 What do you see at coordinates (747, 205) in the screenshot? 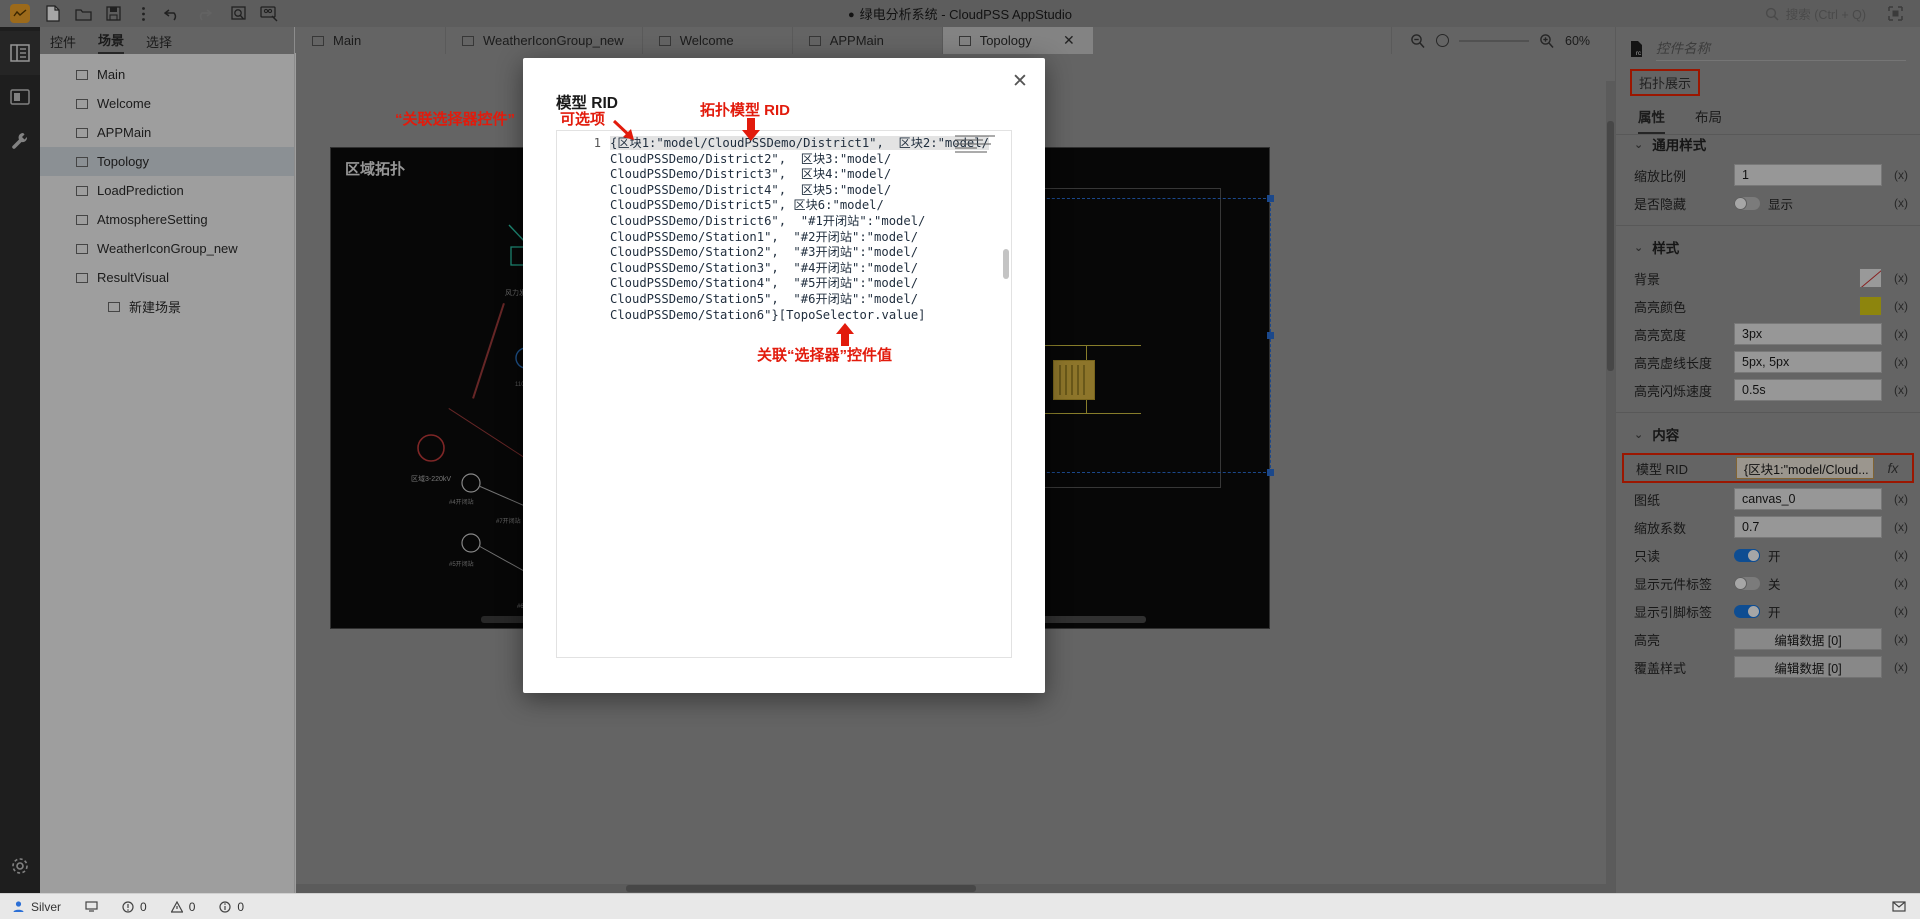
I see `code-line-5: CloudPSSDemo/District5", 区块6:"model/` at bounding box center [747, 205].